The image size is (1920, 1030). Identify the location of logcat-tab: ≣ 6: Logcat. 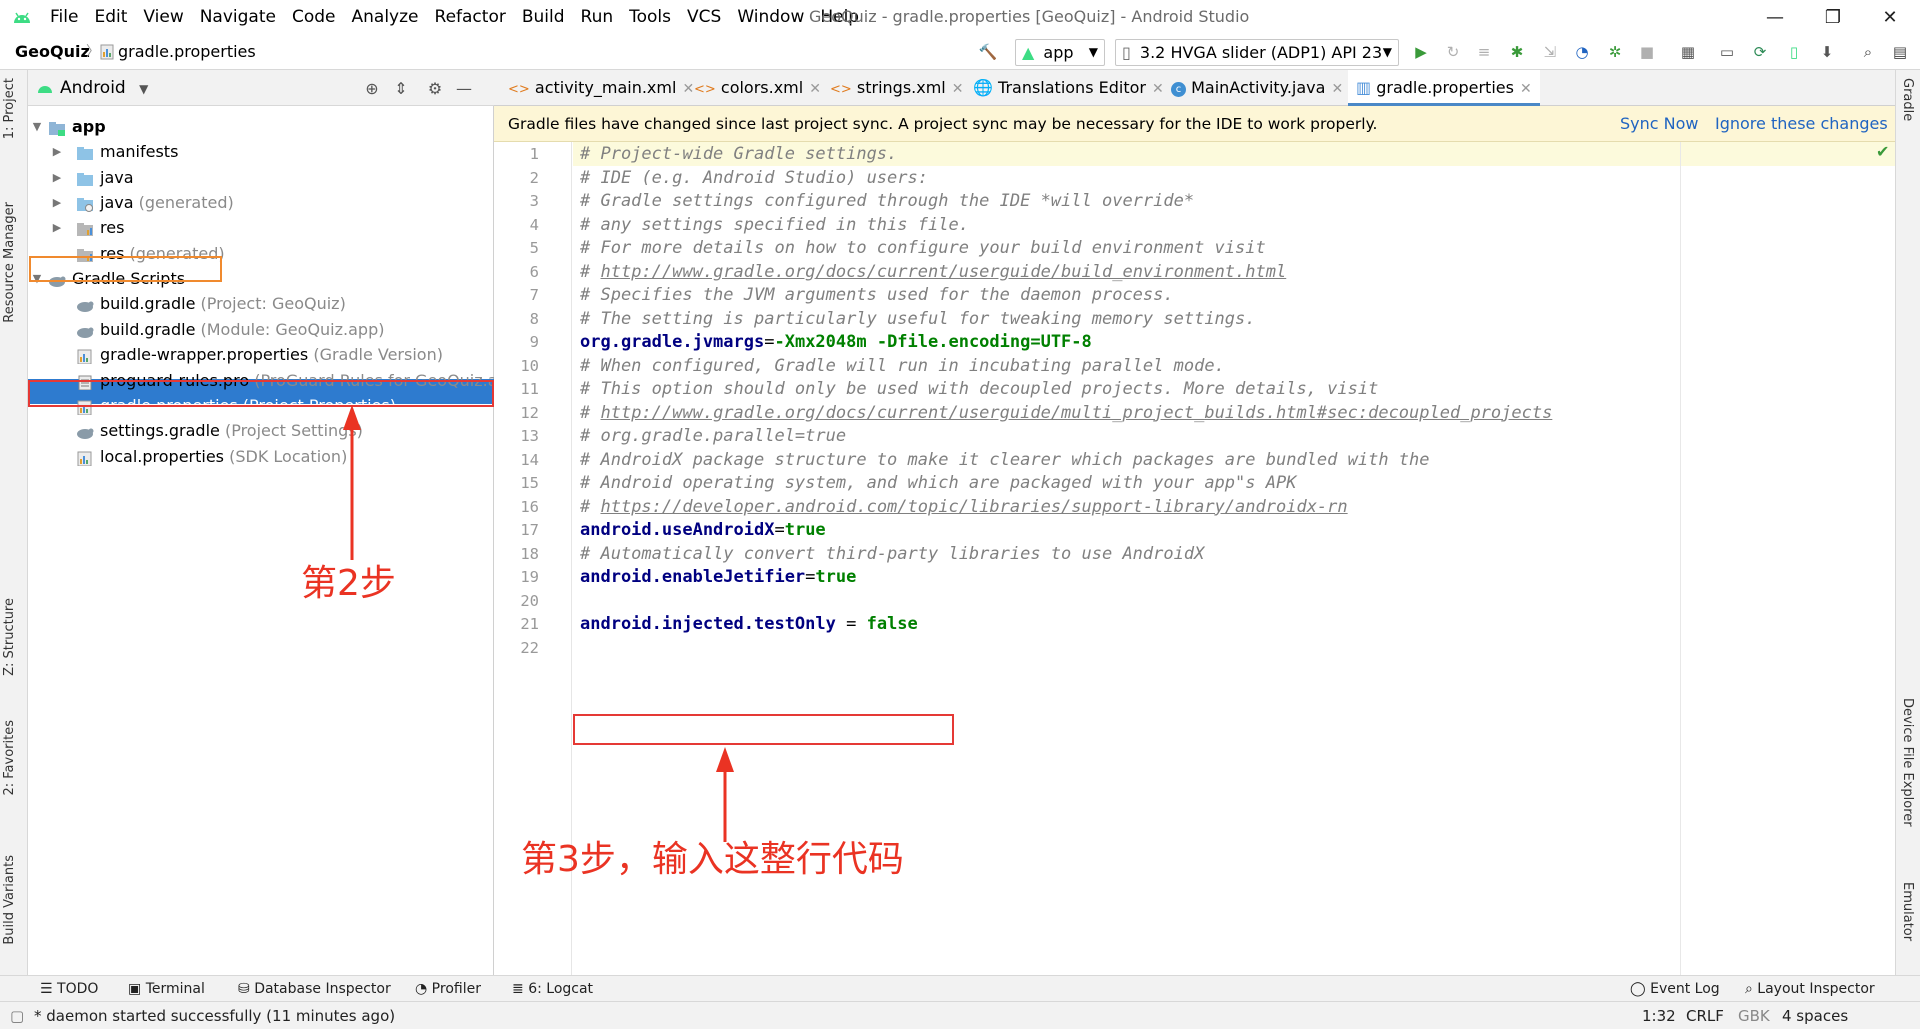
(552, 989).